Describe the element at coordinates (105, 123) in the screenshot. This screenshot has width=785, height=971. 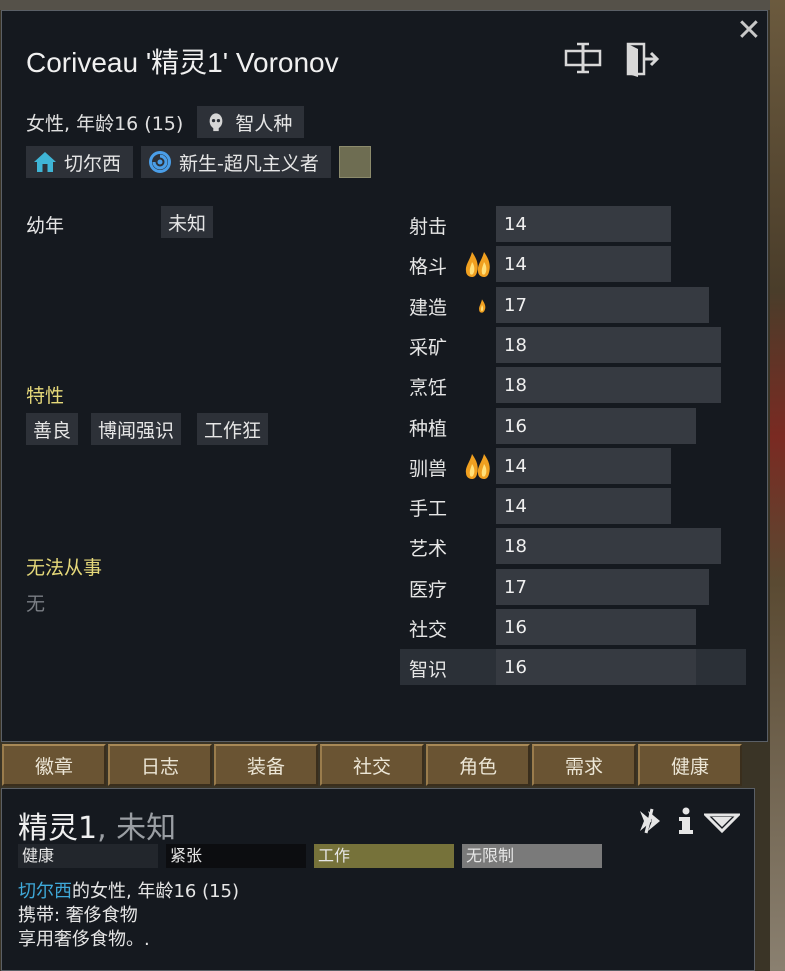
I see `gender-age-text: 女性, 年龄16 (15)` at that location.